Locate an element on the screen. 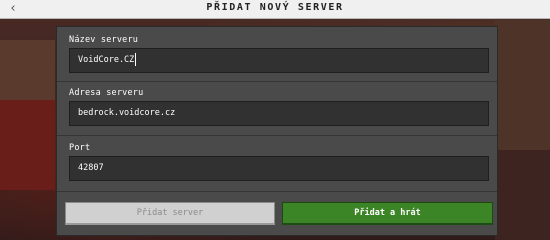  text-caret is located at coordinates (136, 59).